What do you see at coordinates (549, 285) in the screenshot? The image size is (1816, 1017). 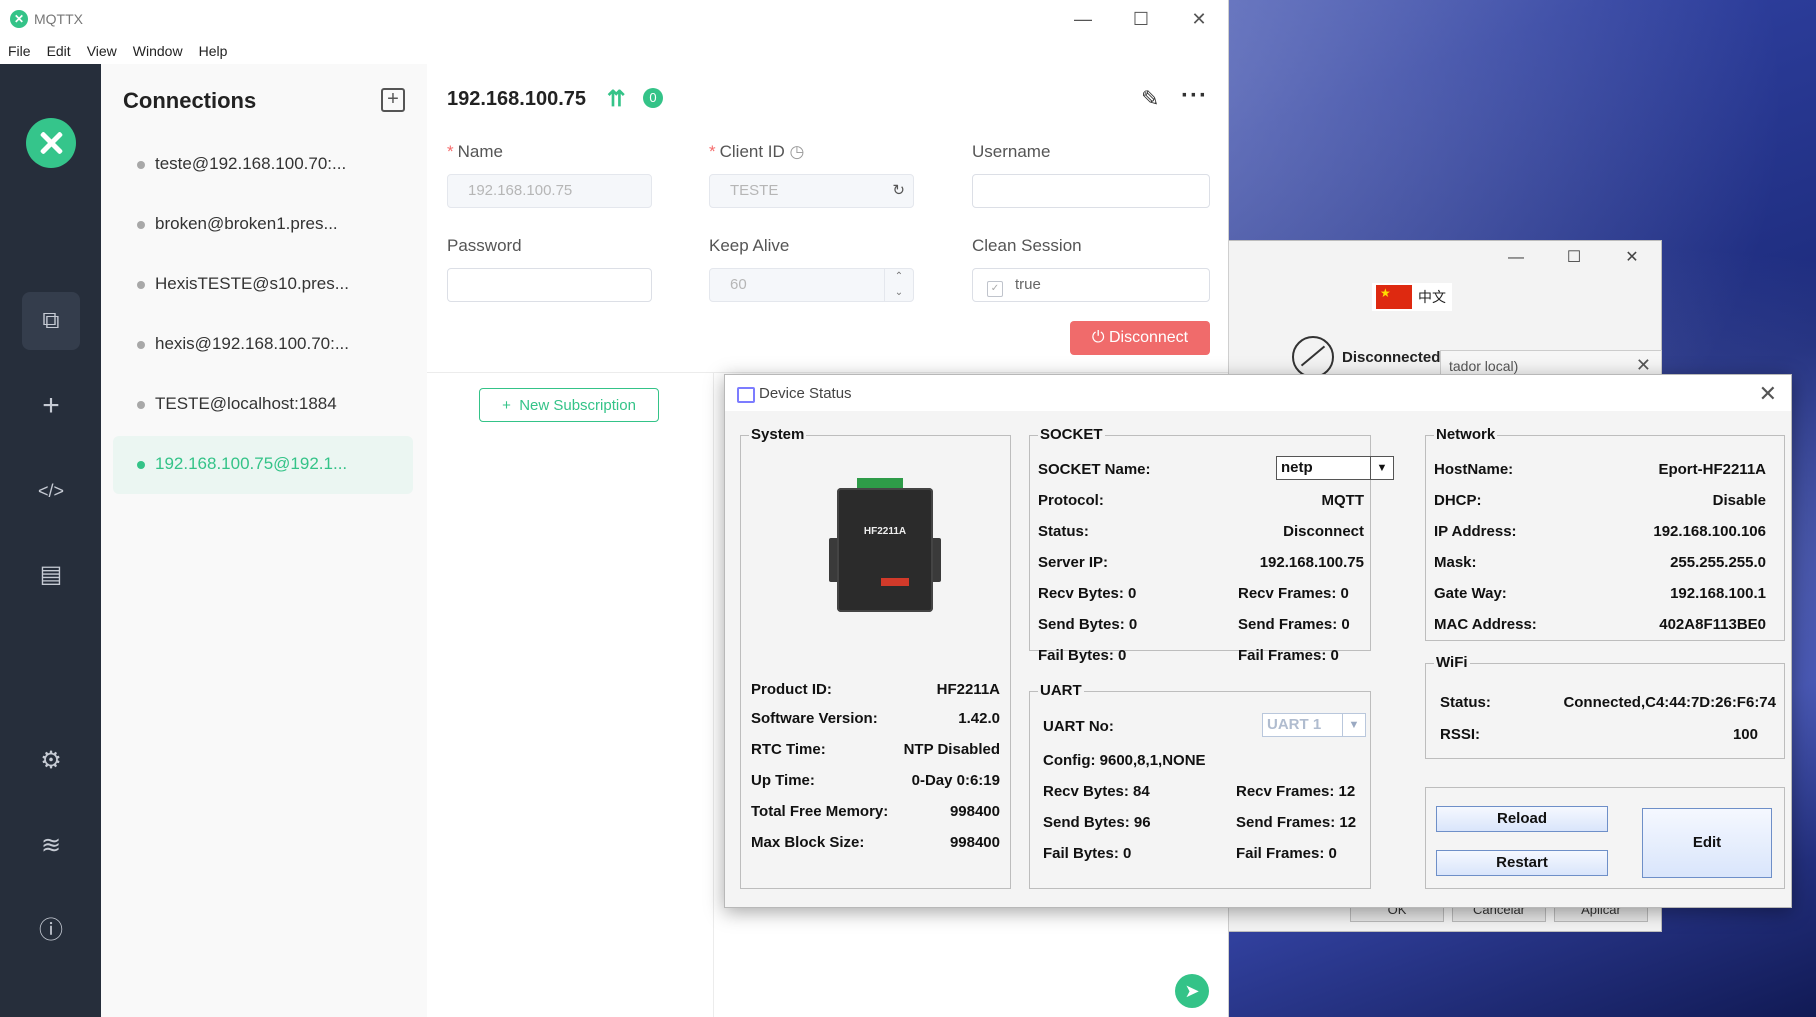 I see `password-input` at bounding box center [549, 285].